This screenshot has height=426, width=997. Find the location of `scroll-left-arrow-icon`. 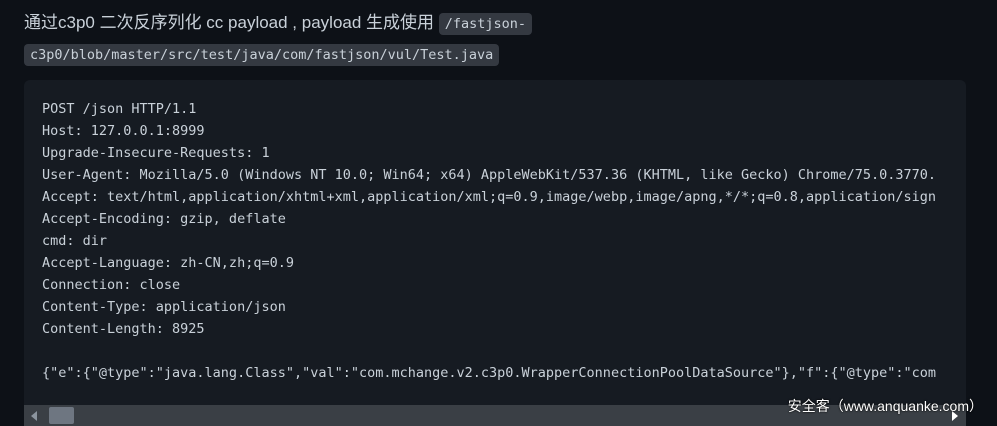

scroll-left-arrow-icon is located at coordinates (34, 416).